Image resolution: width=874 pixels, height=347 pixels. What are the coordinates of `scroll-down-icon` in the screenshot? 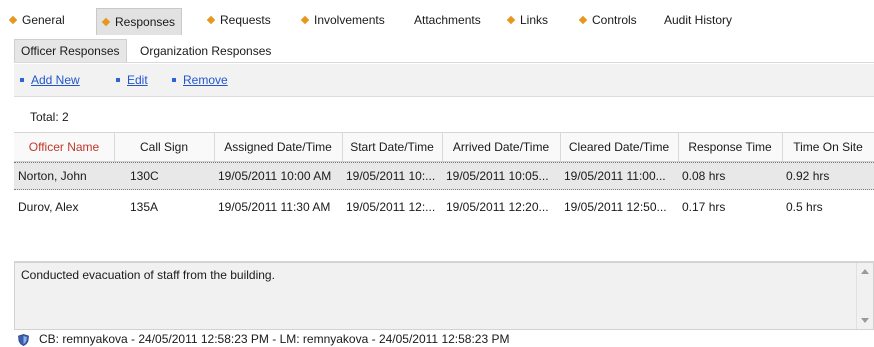 It's located at (865, 320).